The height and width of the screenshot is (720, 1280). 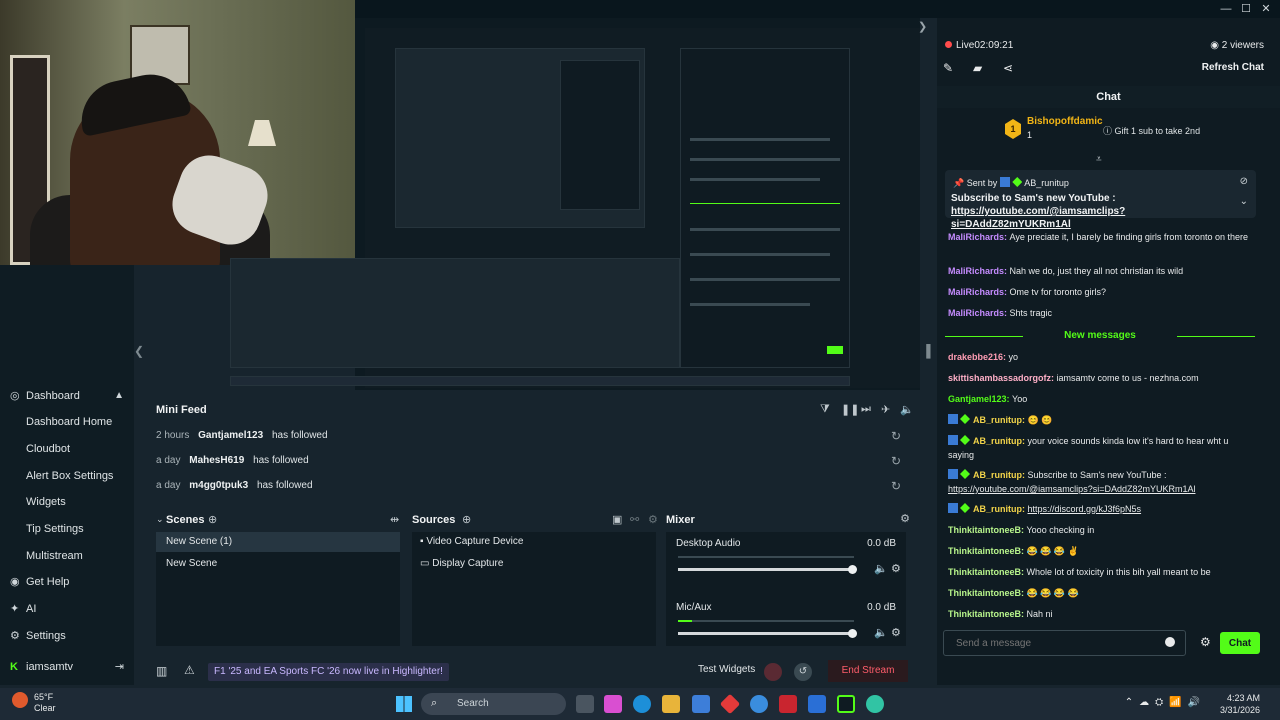 I want to click on sidebar-item-multistream: Multistream, so click(x=67, y=556).